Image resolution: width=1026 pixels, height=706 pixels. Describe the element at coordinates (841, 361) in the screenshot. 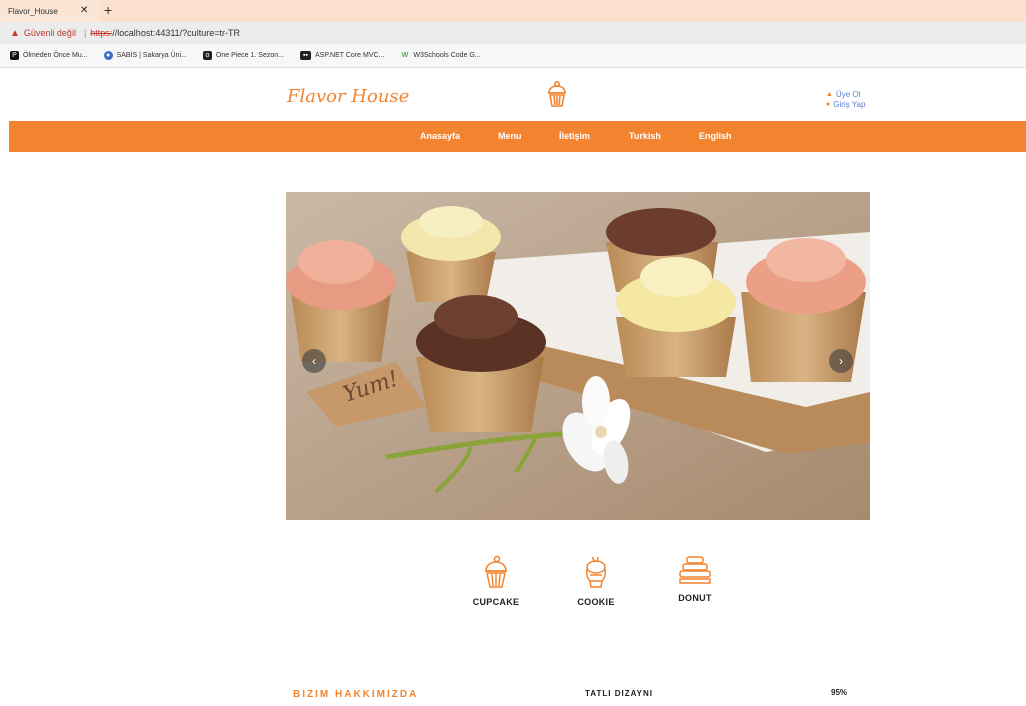

I see `carousel-next-button: ›` at that location.